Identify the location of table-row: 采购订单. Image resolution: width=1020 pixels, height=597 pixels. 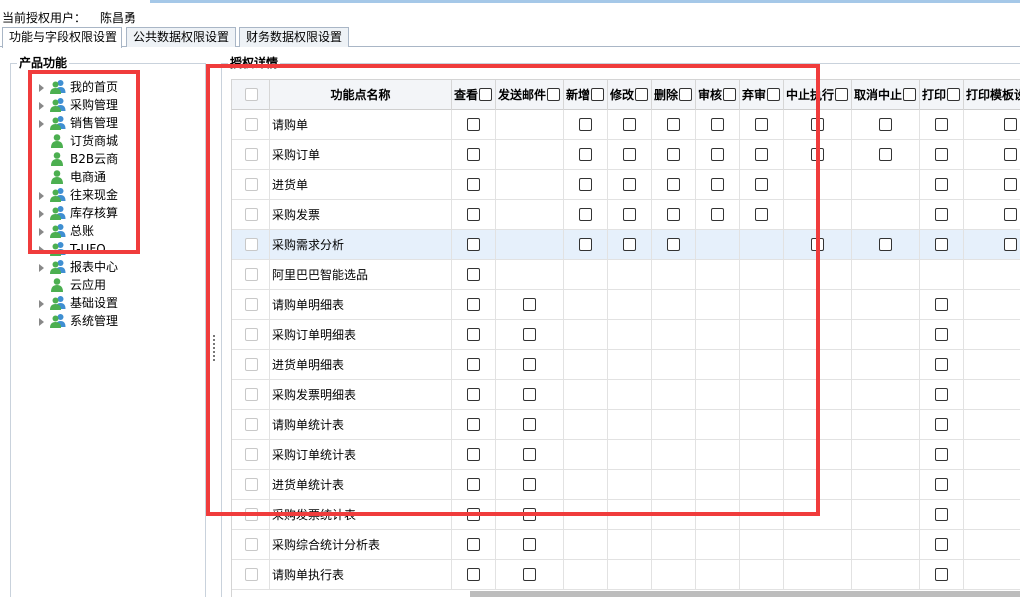
(626, 155).